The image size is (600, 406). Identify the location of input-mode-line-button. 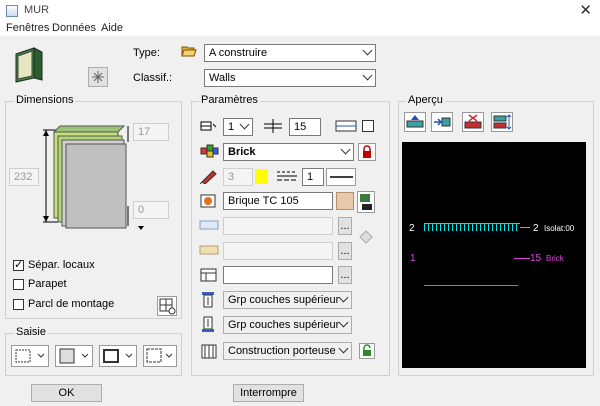
(30, 356).